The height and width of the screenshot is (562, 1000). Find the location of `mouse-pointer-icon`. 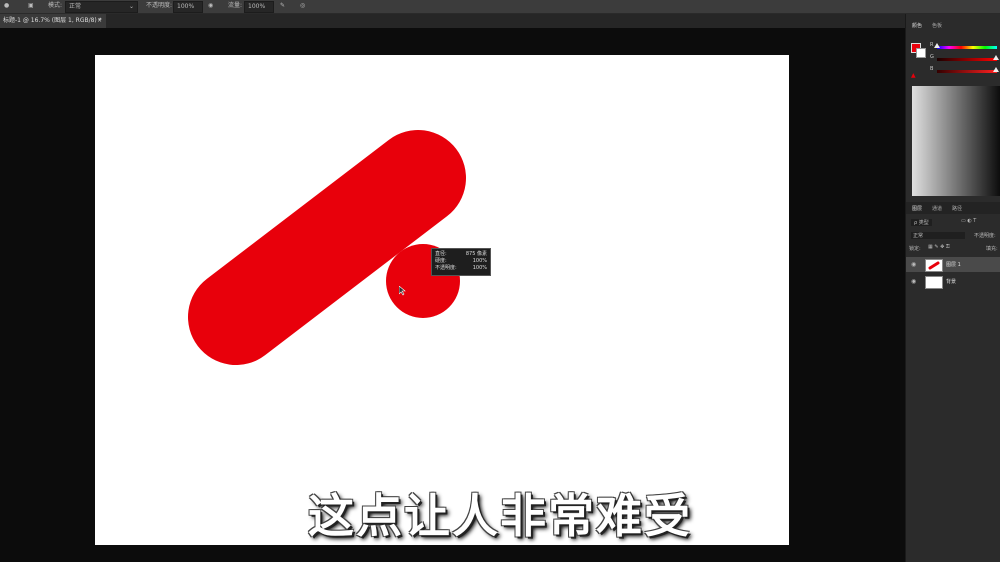

mouse-pointer-icon is located at coordinates (402, 291).